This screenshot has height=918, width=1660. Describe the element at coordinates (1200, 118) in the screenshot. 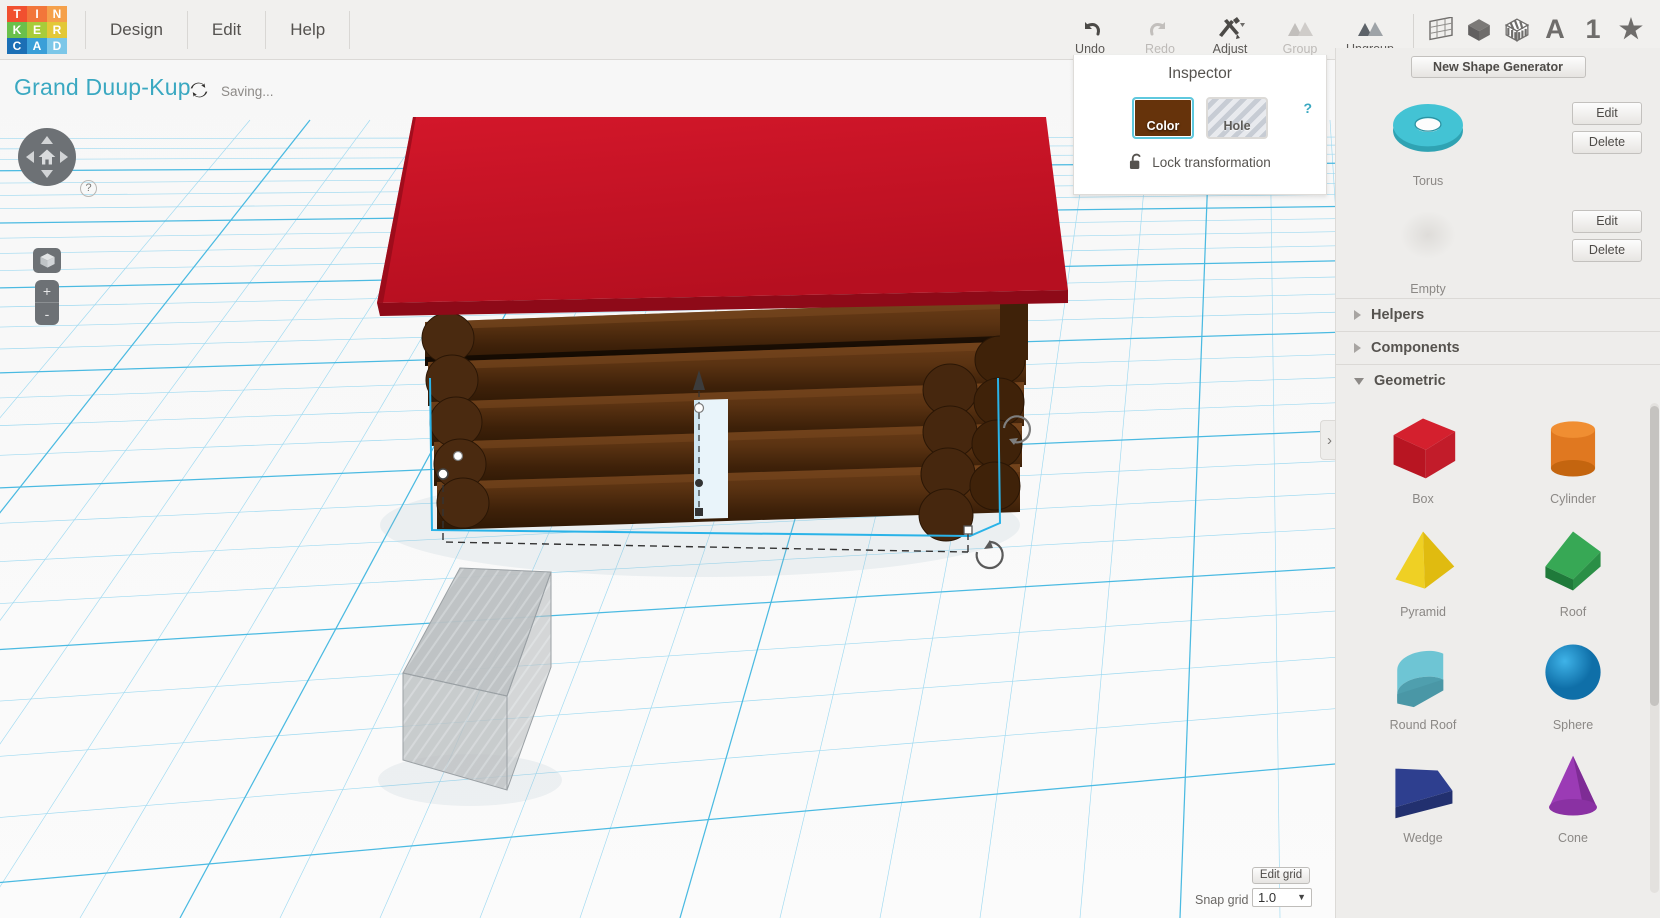

I see `inspector-swatches: Color Hole` at that location.